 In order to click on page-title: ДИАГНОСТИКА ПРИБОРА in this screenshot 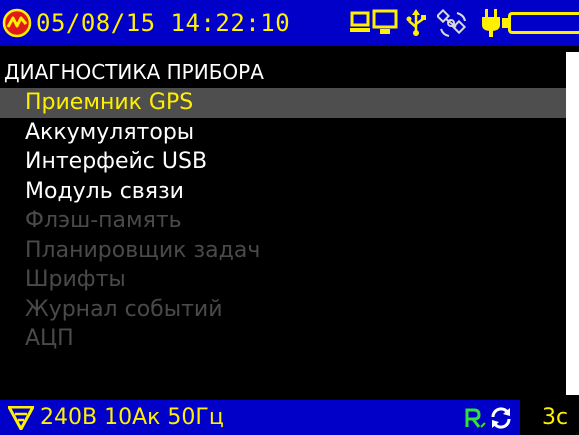, I will do `click(134, 72)`.